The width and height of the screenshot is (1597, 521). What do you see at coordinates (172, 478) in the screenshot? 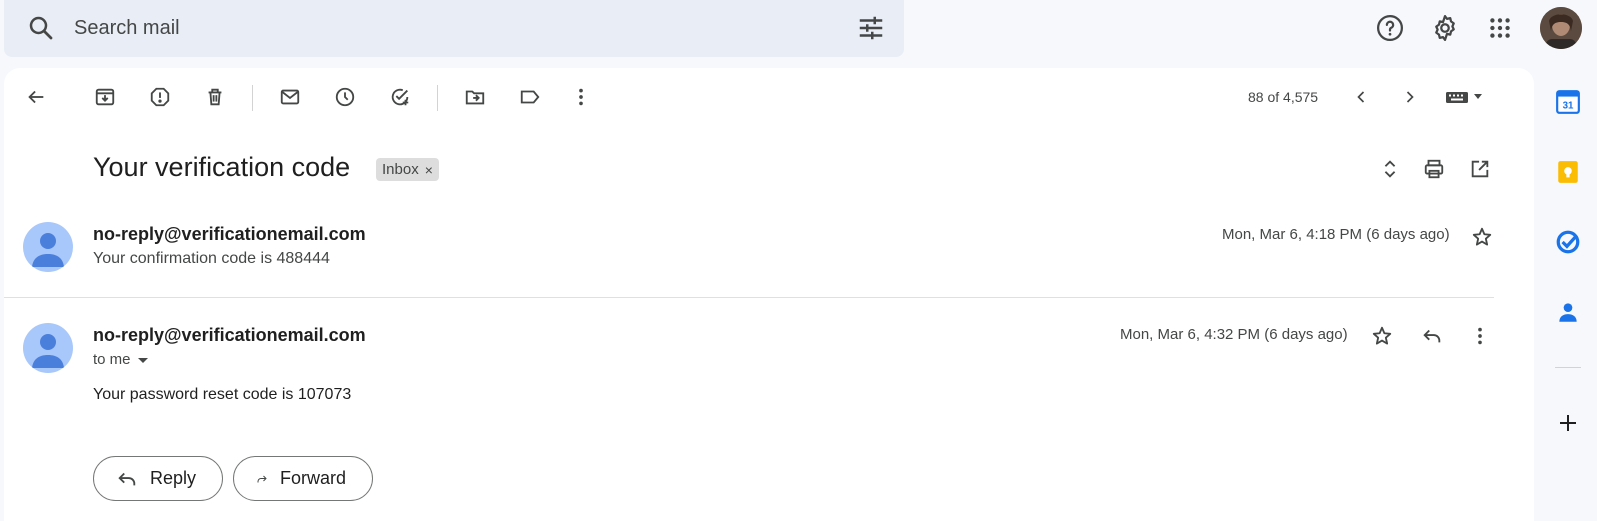
I see `reply-button-label: Reply` at bounding box center [172, 478].